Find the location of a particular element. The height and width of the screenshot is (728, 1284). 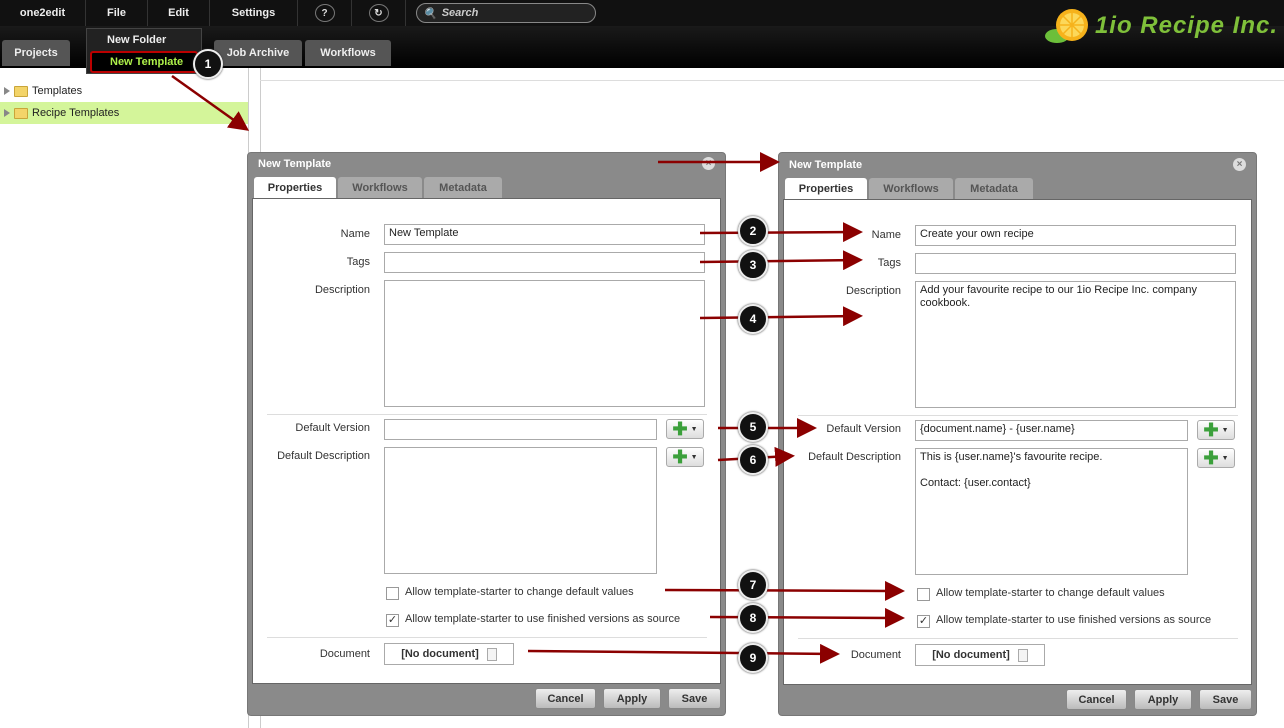

step-badge: 3 is located at coordinates (753, 265).